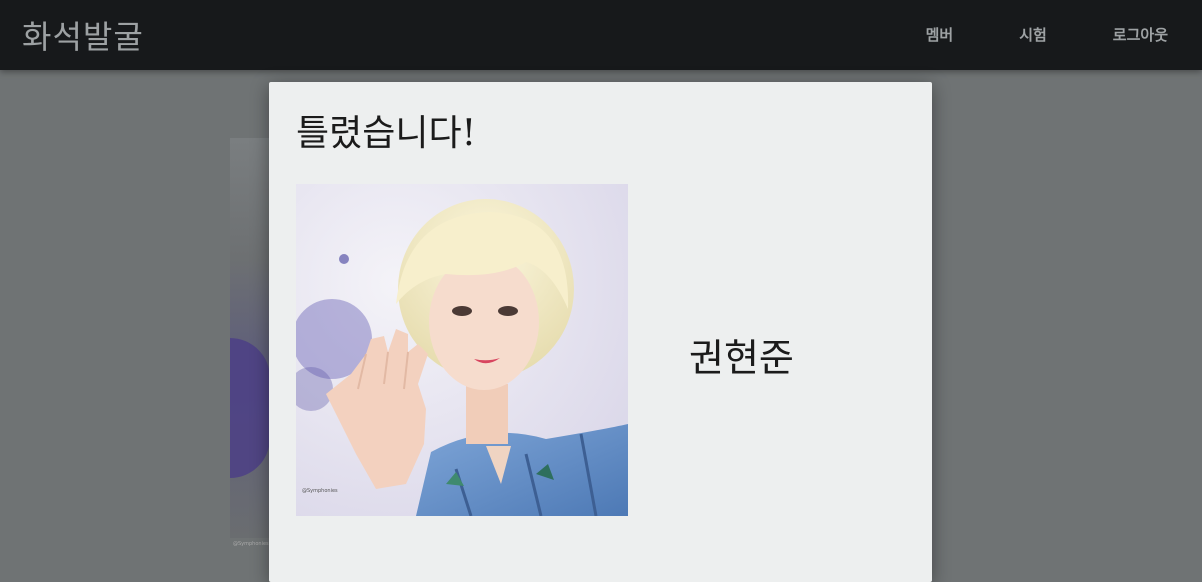 Image resolution: width=1202 pixels, height=582 pixels. What do you see at coordinates (940, 34) in the screenshot?
I see `nav-link-members: 멤버` at bounding box center [940, 34].